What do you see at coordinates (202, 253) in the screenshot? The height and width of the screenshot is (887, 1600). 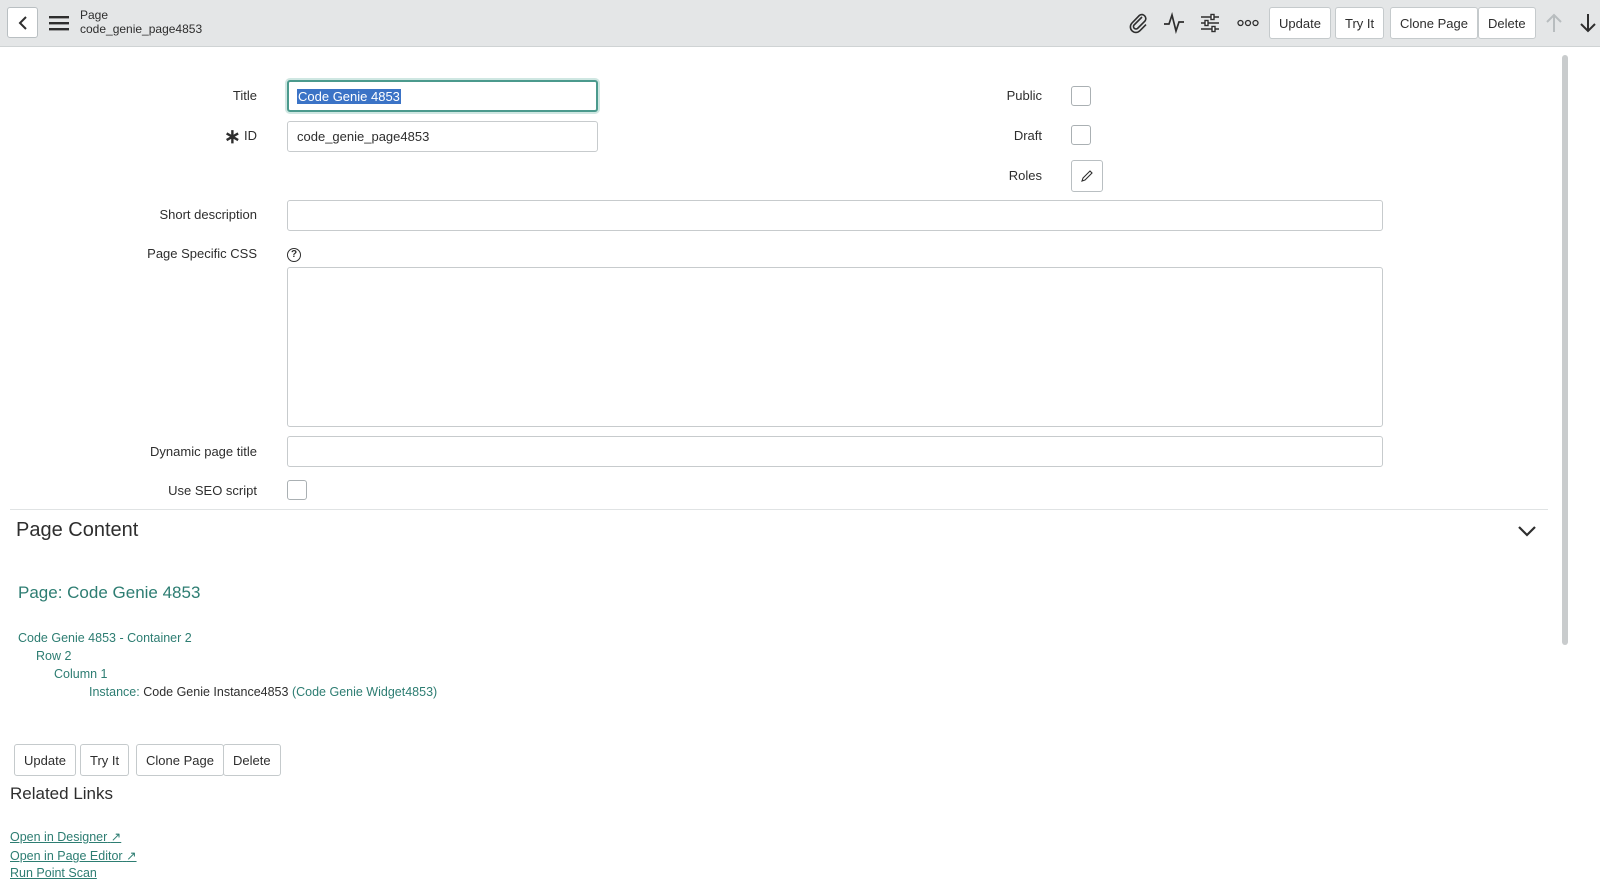 I see `page-css-label: Page Specific CSS` at bounding box center [202, 253].